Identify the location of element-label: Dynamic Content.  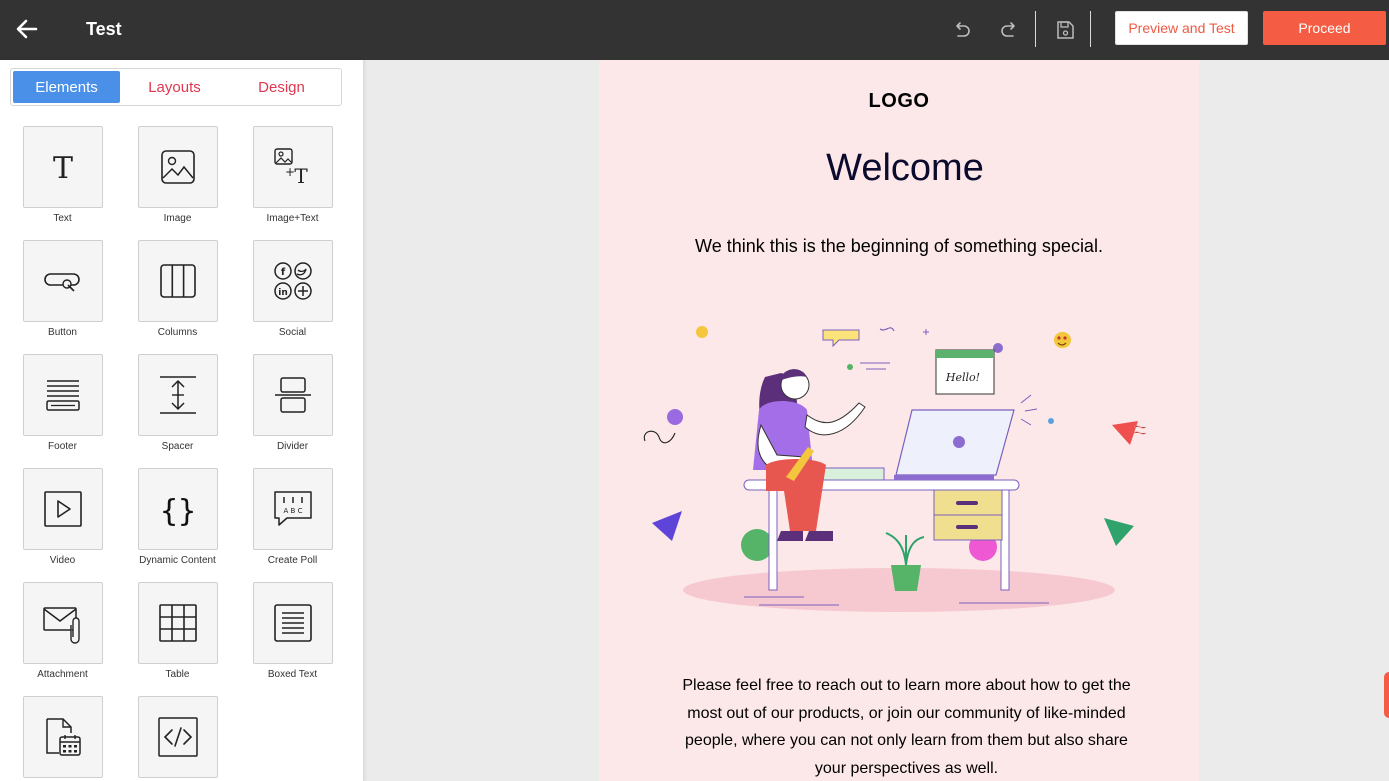
(177, 560).